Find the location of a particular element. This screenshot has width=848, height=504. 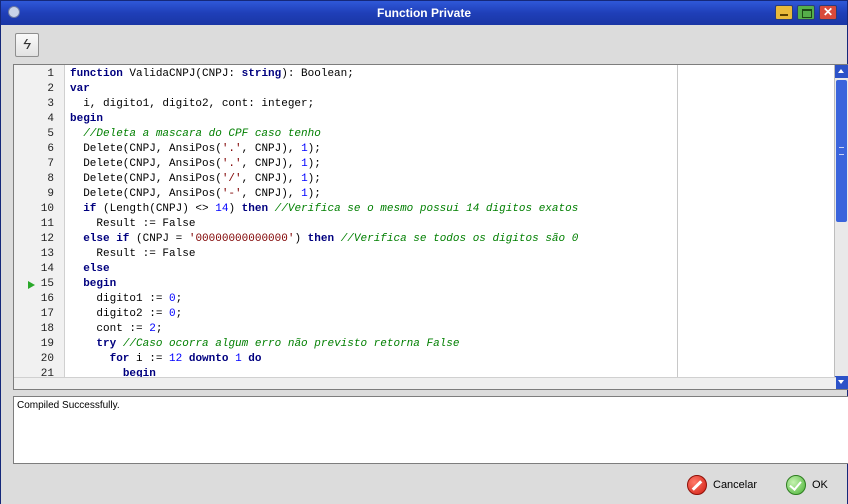

code-line: 13 Result := False is located at coordinates (424, 254).